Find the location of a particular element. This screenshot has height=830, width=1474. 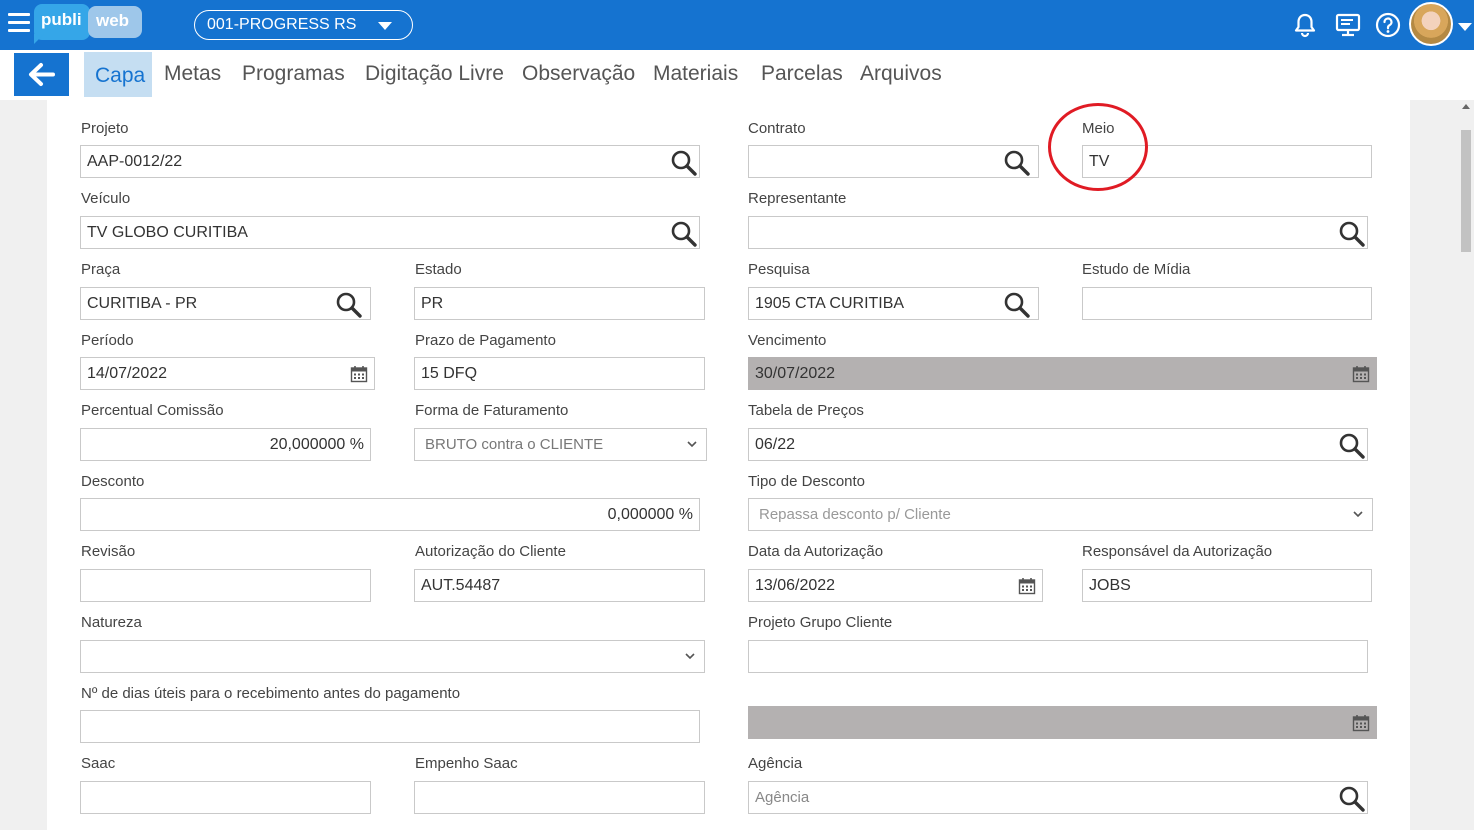

monitor-icon is located at coordinates (1348, 25).